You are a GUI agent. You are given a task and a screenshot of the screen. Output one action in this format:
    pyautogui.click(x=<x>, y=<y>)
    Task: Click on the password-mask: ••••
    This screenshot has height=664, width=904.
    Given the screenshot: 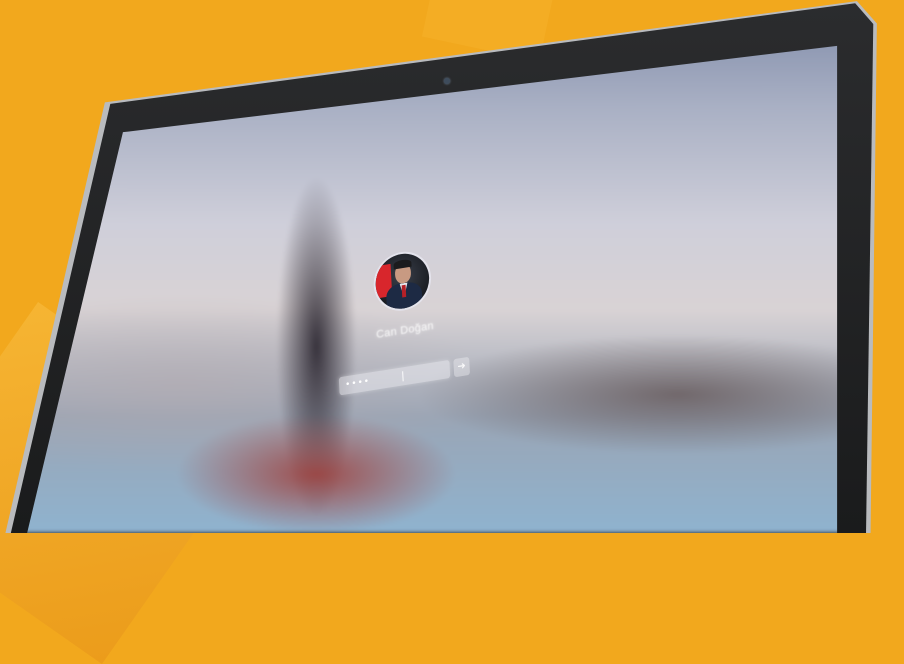 What is the action you would take?
    pyautogui.click(x=357, y=383)
    